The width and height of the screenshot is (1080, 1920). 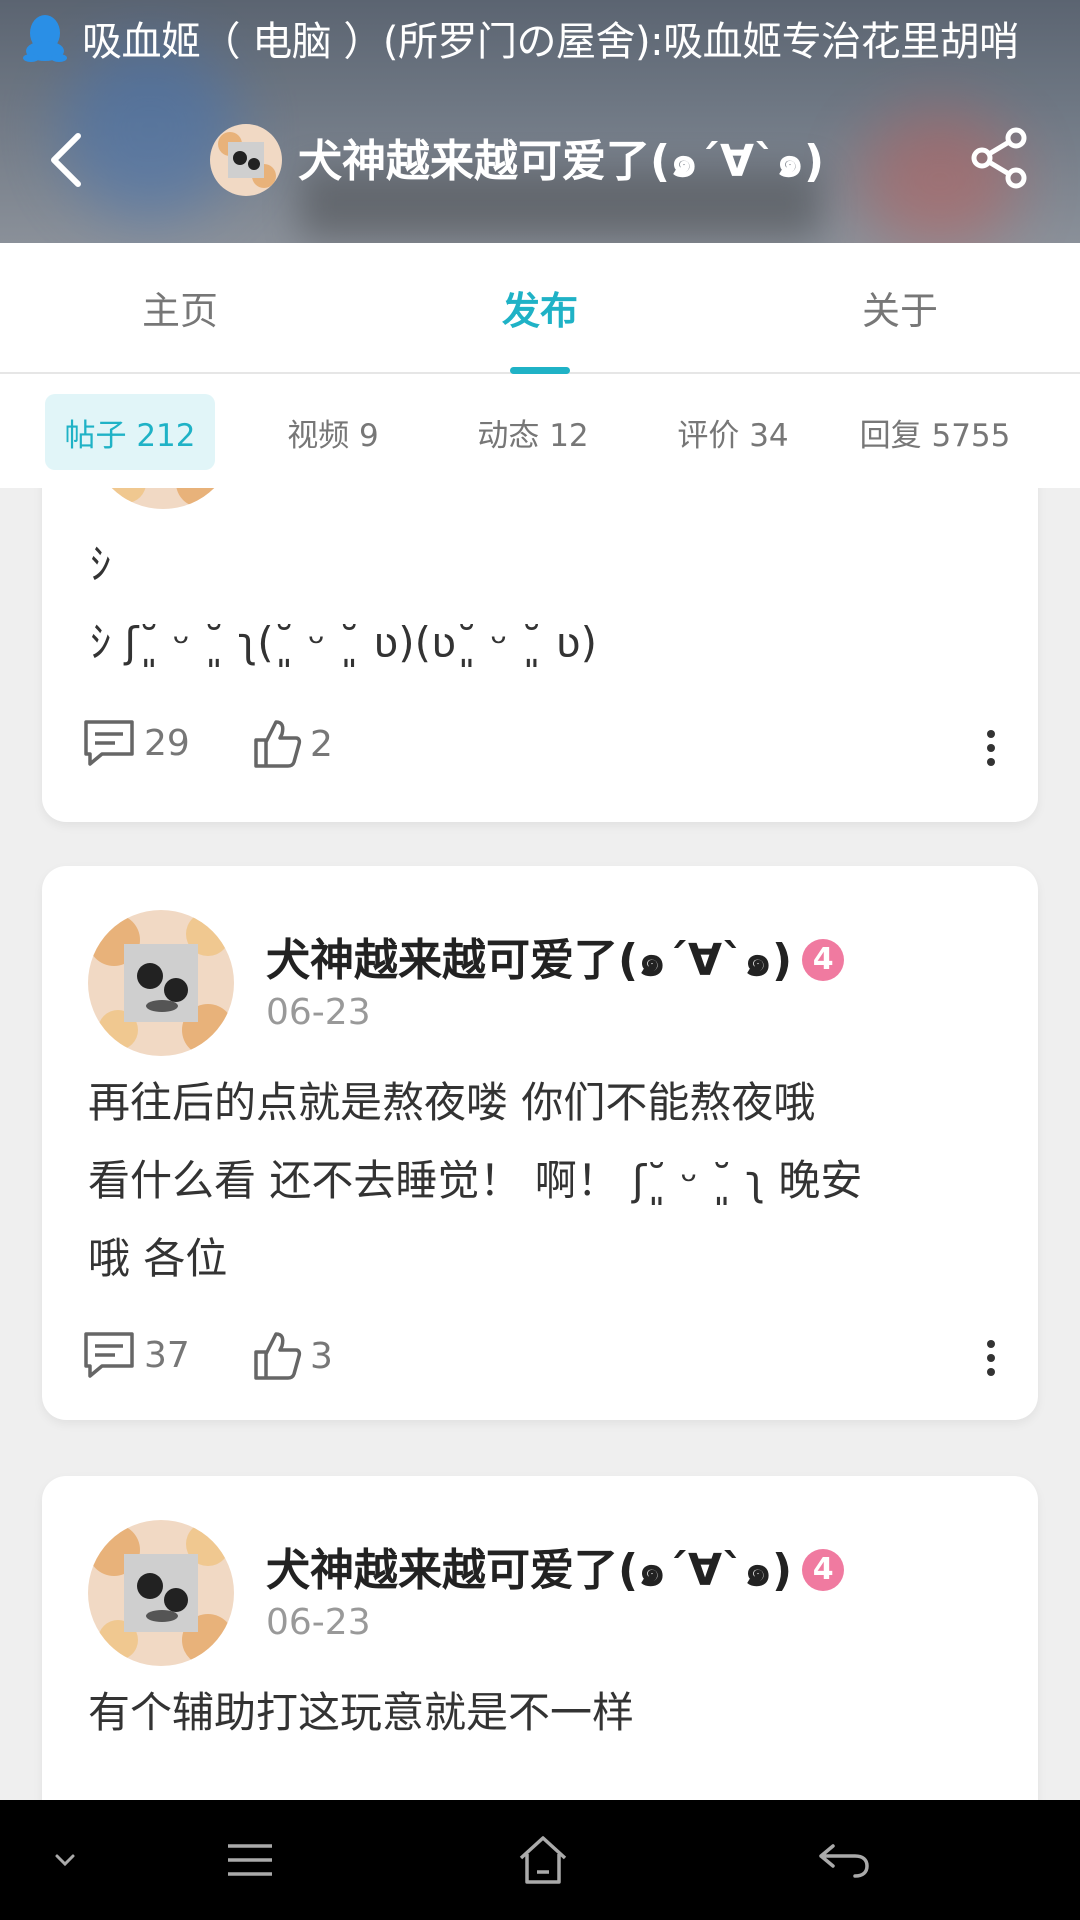 What do you see at coordinates (321, 744) in the screenshot?
I see `like-count: 2` at bounding box center [321, 744].